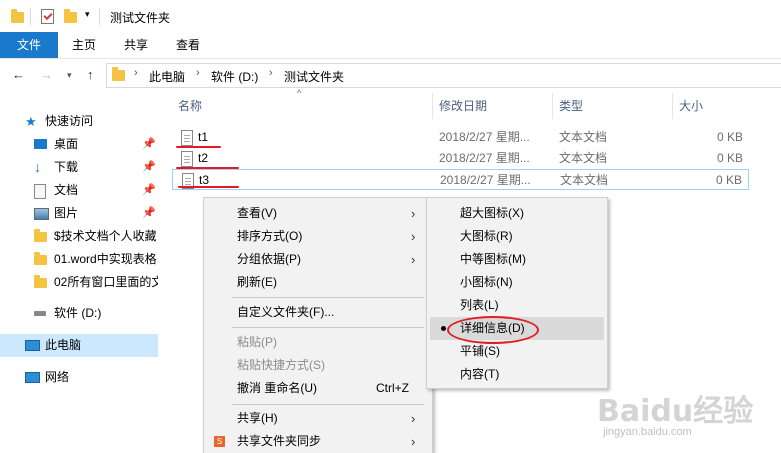  Describe the element at coordinates (675, 411) in the screenshot. I see `watermark-brand: Baidu经验` at that location.